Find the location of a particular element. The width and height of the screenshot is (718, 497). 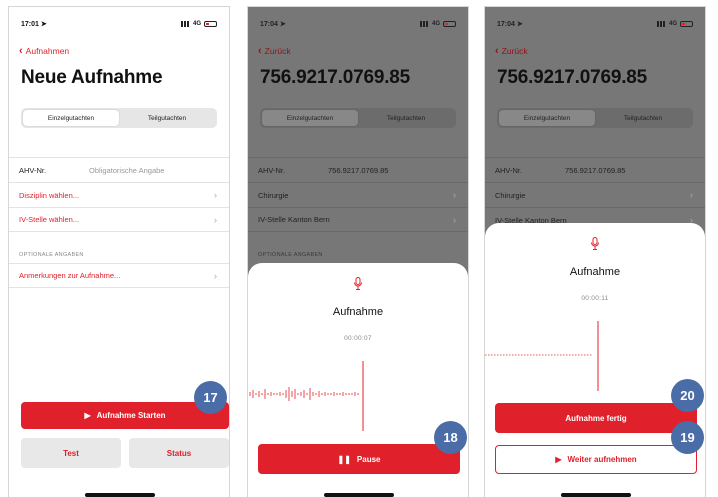

start-recording-label: Aufnahme Starten is located at coordinates (131, 415).